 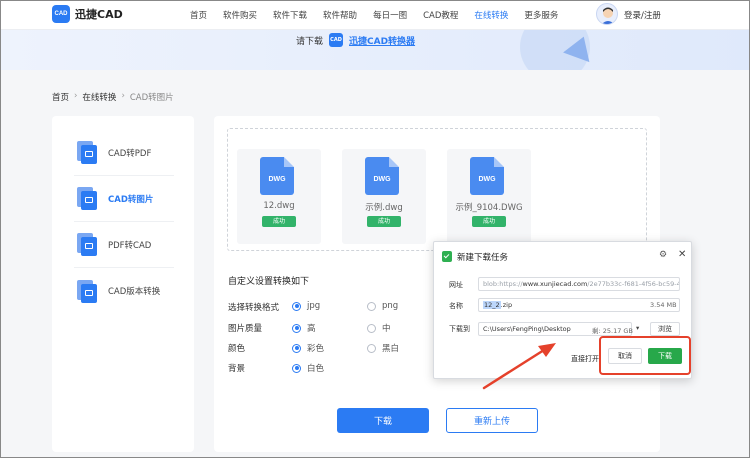 I want to click on login-link: 登录/注册, so click(x=642, y=15).